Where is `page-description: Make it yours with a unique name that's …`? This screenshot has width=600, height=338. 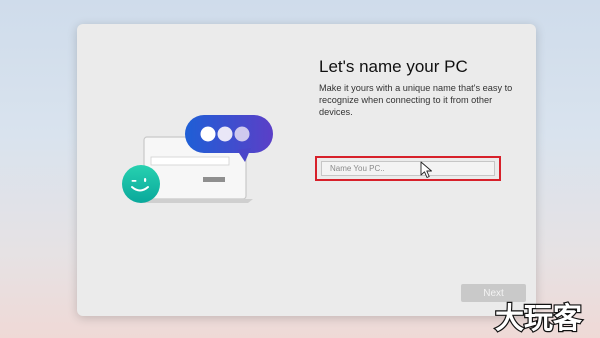 page-description: Make it yours with a unique name that's … is located at coordinates (416, 100).